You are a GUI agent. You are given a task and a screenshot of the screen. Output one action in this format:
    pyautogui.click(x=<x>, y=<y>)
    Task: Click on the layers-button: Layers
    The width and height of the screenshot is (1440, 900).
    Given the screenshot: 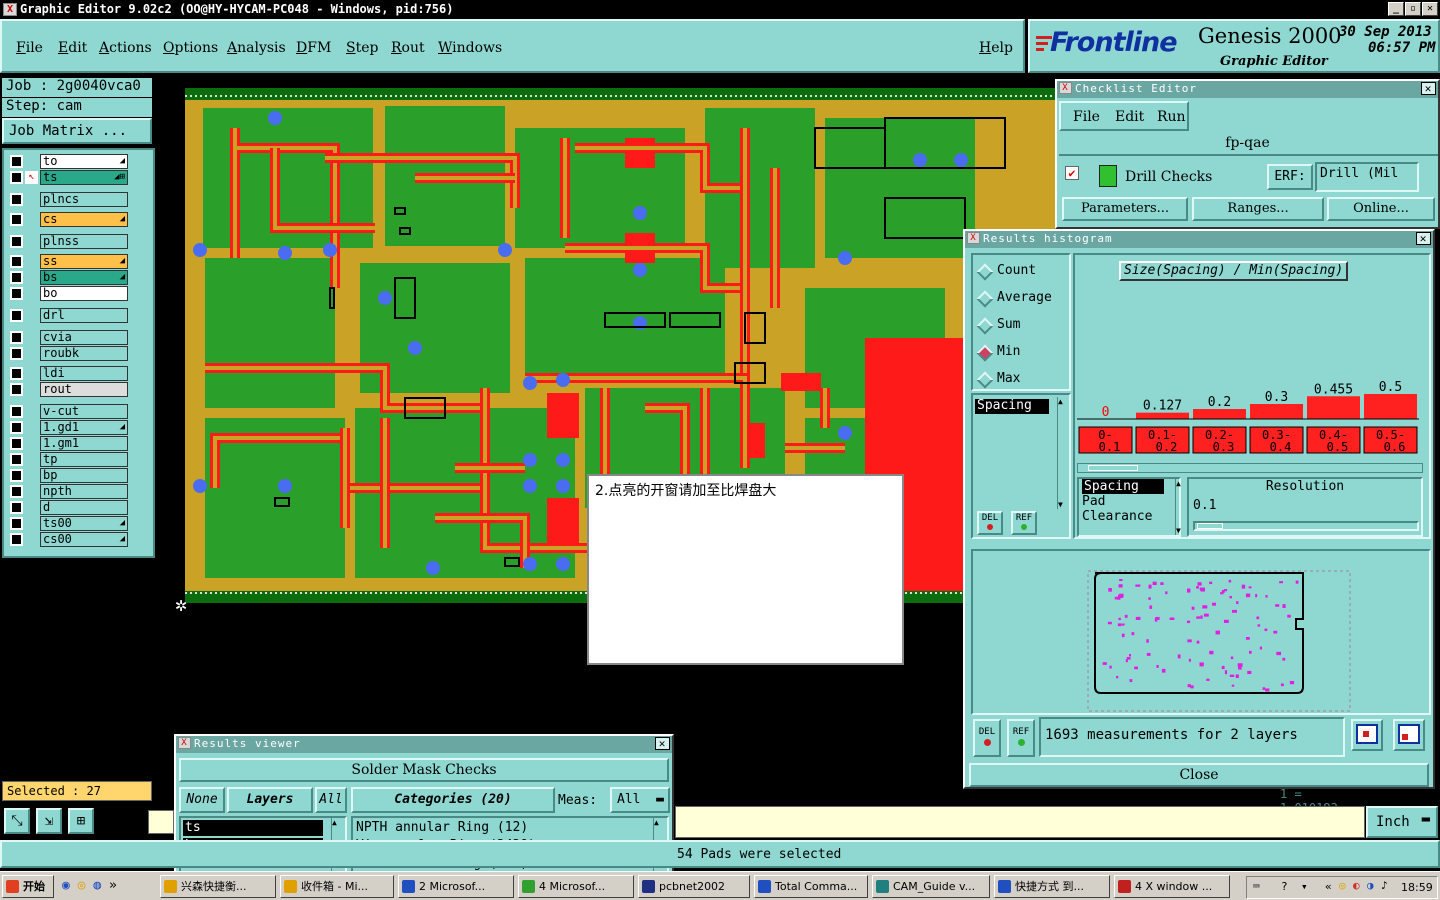 What is the action you would take?
    pyautogui.click(x=270, y=800)
    